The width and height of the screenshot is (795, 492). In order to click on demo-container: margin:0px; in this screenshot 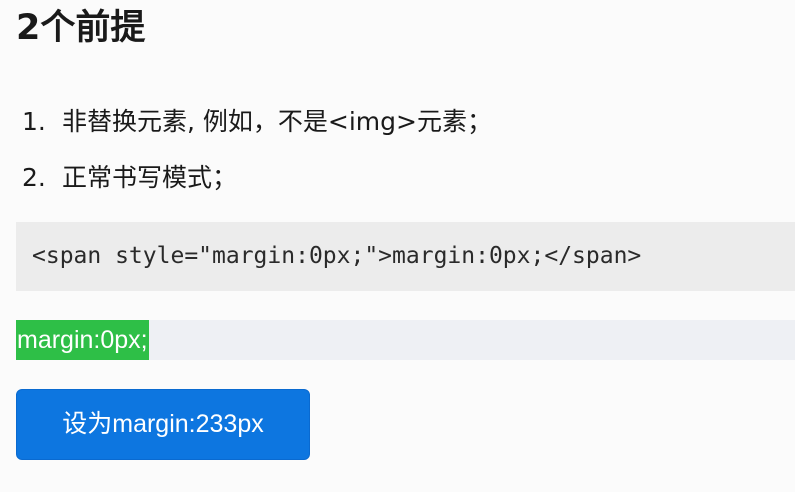, I will do `click(405, 340)`.